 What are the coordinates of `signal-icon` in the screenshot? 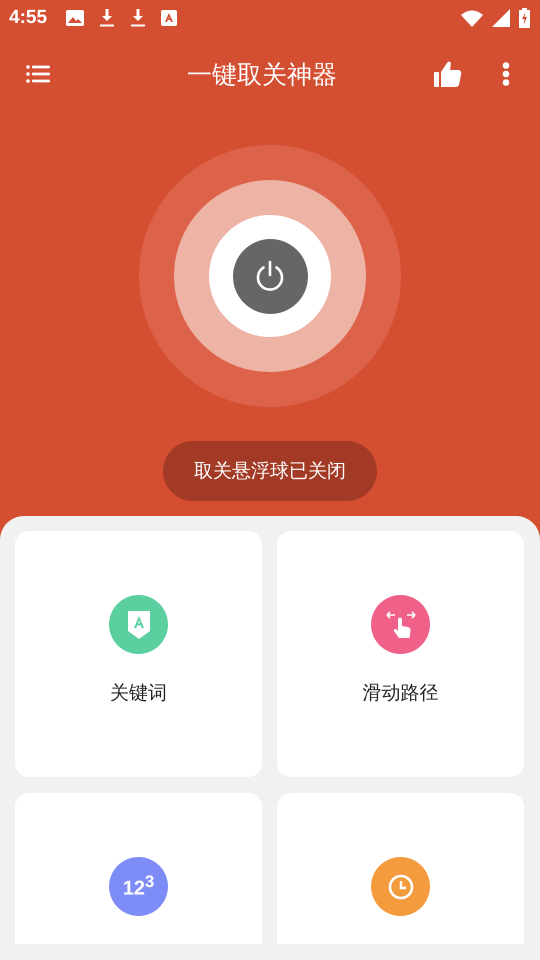 It's located at (501, 18).